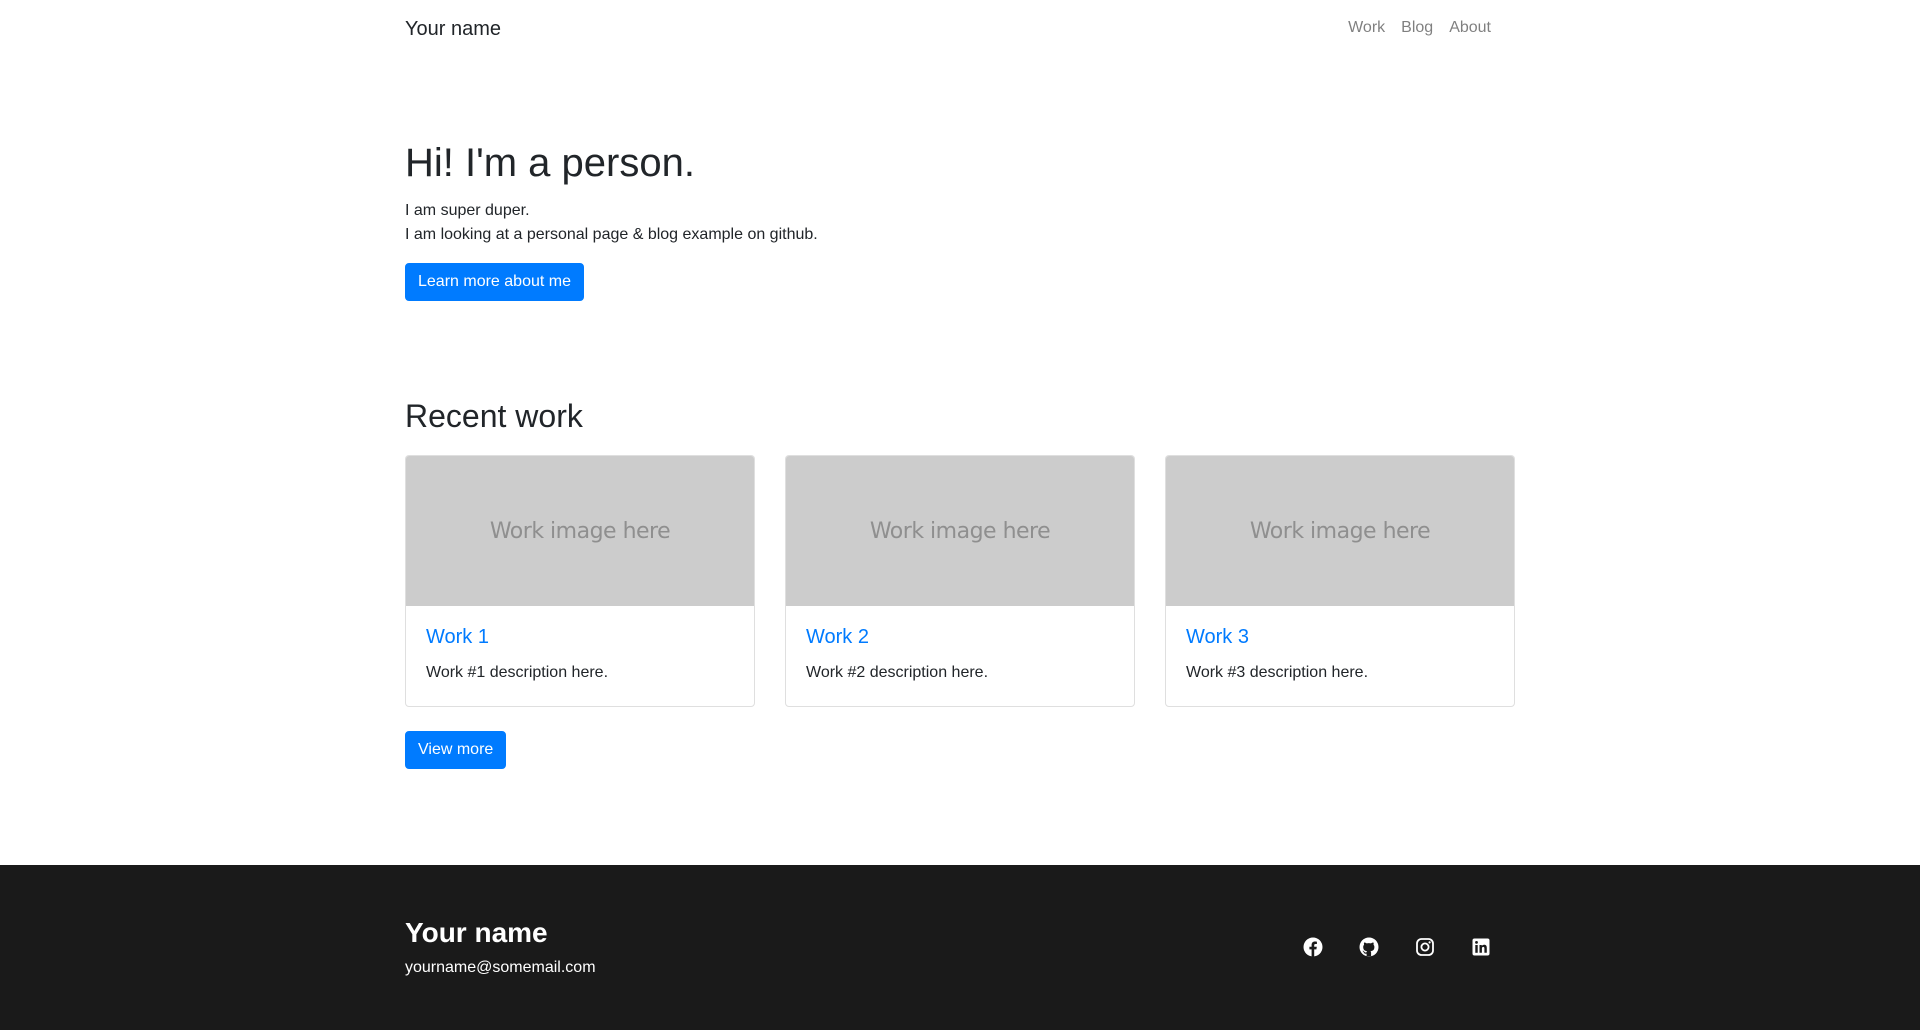 The height and width of the screenshot is (1030, 1920). Describe the element at coordinates (476, 932) in the screenshot. I see `footer-name: Your name` at that location.